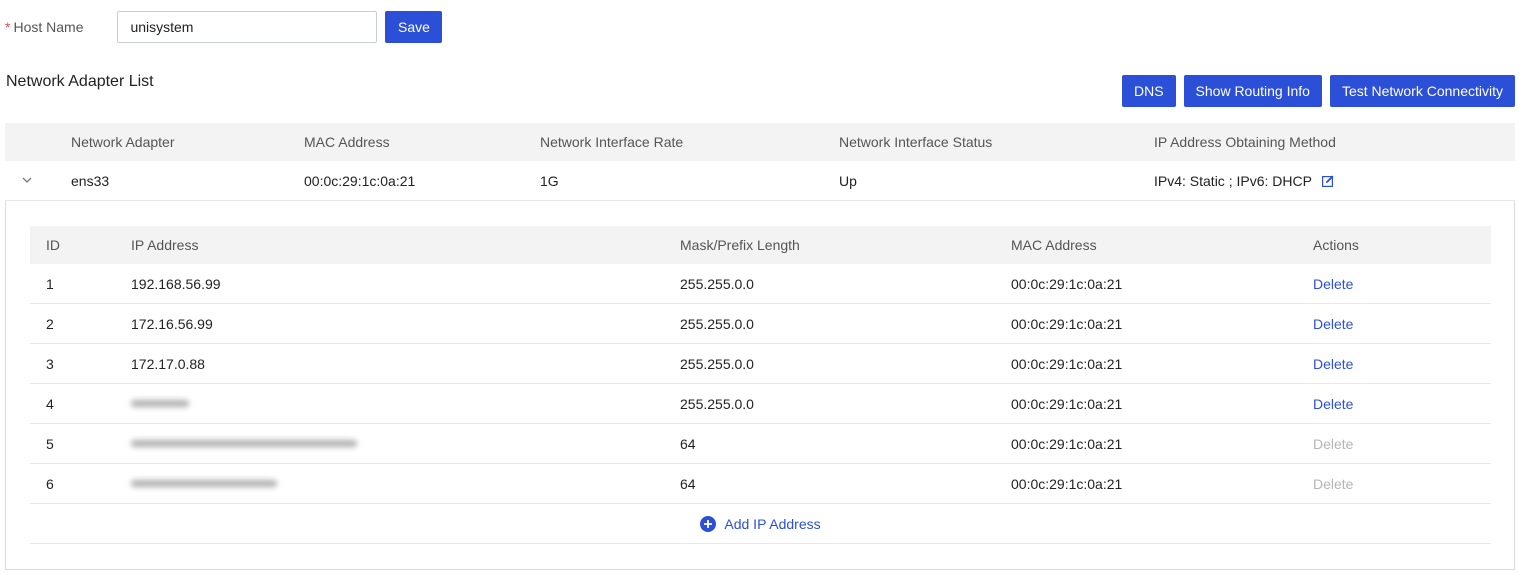 The image size is (1519, 574). Describe the element at coordinates (53, 245) in the screenshot. I see `header-id: ID` at that location.